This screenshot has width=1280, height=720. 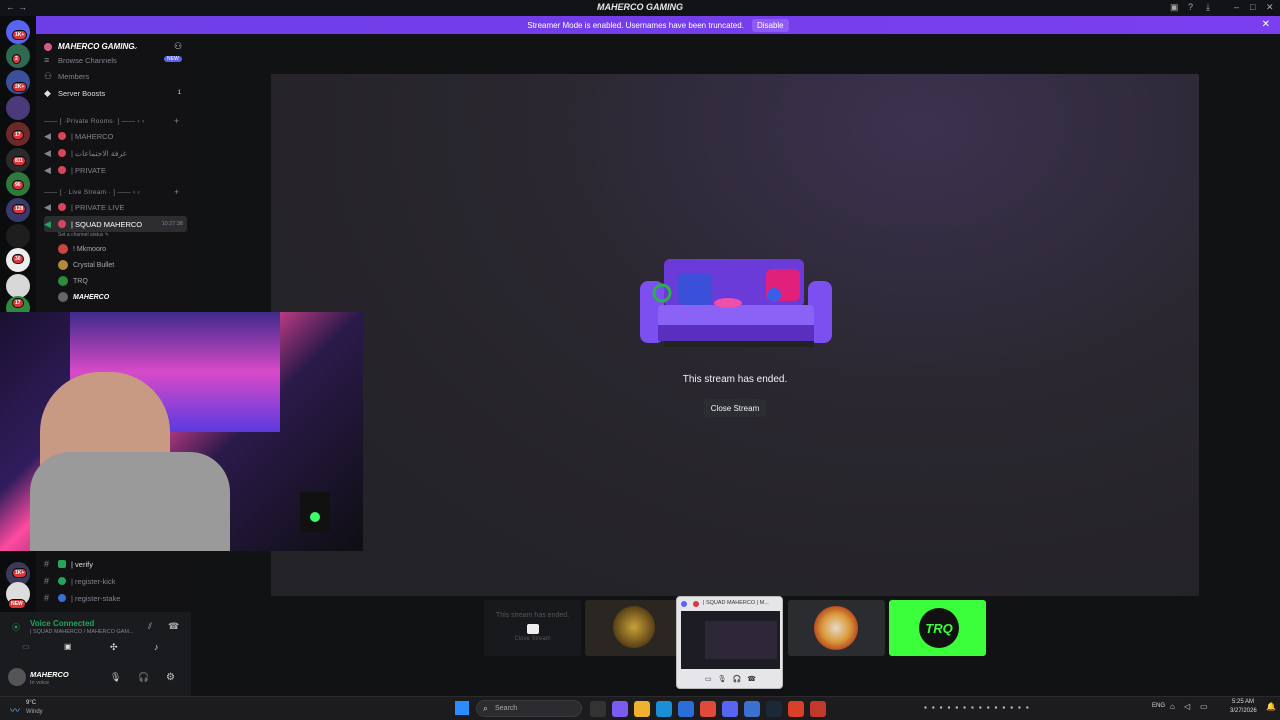 What do you see at coordinates (82, 93) in the screenshot?
I see `item-label: Server Boosts` at bounding box center [82, 93].